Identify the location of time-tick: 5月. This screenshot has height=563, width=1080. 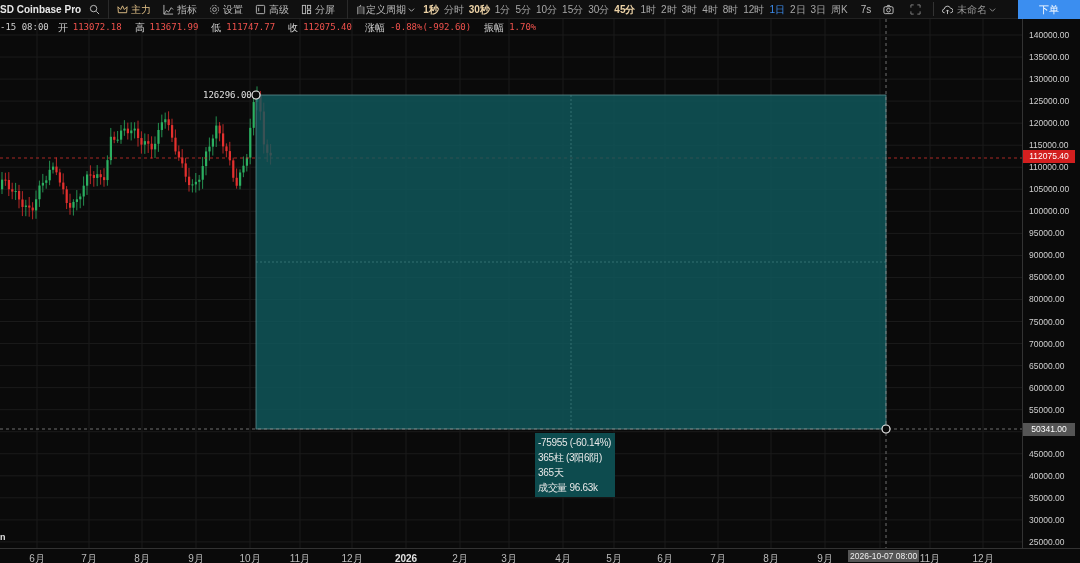
(614, 557).